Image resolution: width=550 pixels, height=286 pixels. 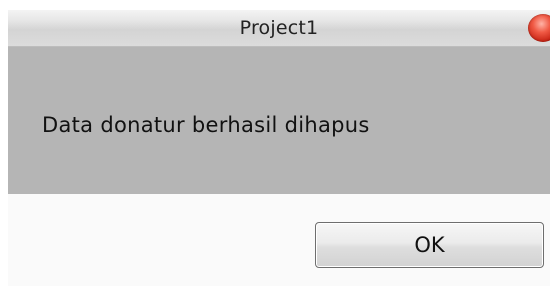 What do you see at coordinates (429, 245) in the screenshot?
I see `ok-button: OK` at bounding box center [429, 245].